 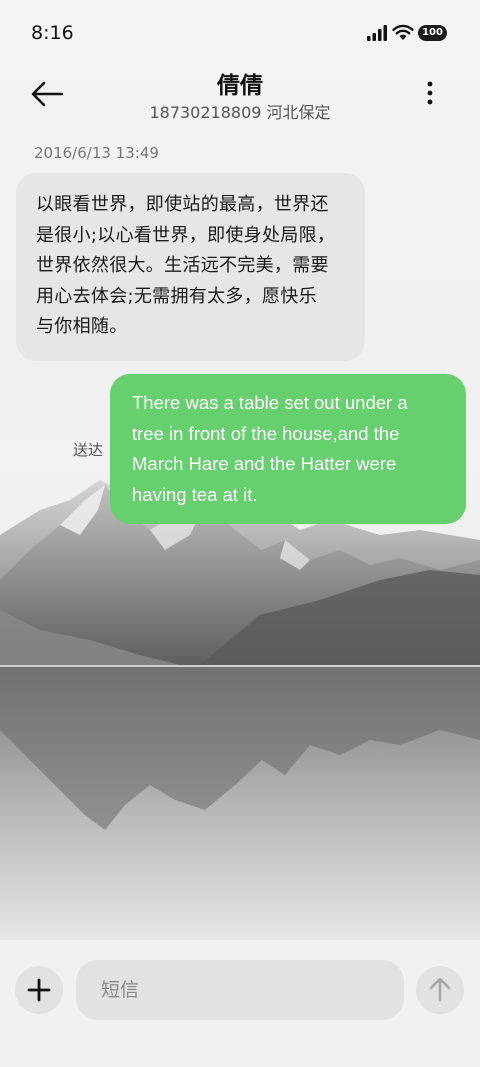 I want to click on contact-number-location: 18730218809 河北保定, so click(x=240, y=112).